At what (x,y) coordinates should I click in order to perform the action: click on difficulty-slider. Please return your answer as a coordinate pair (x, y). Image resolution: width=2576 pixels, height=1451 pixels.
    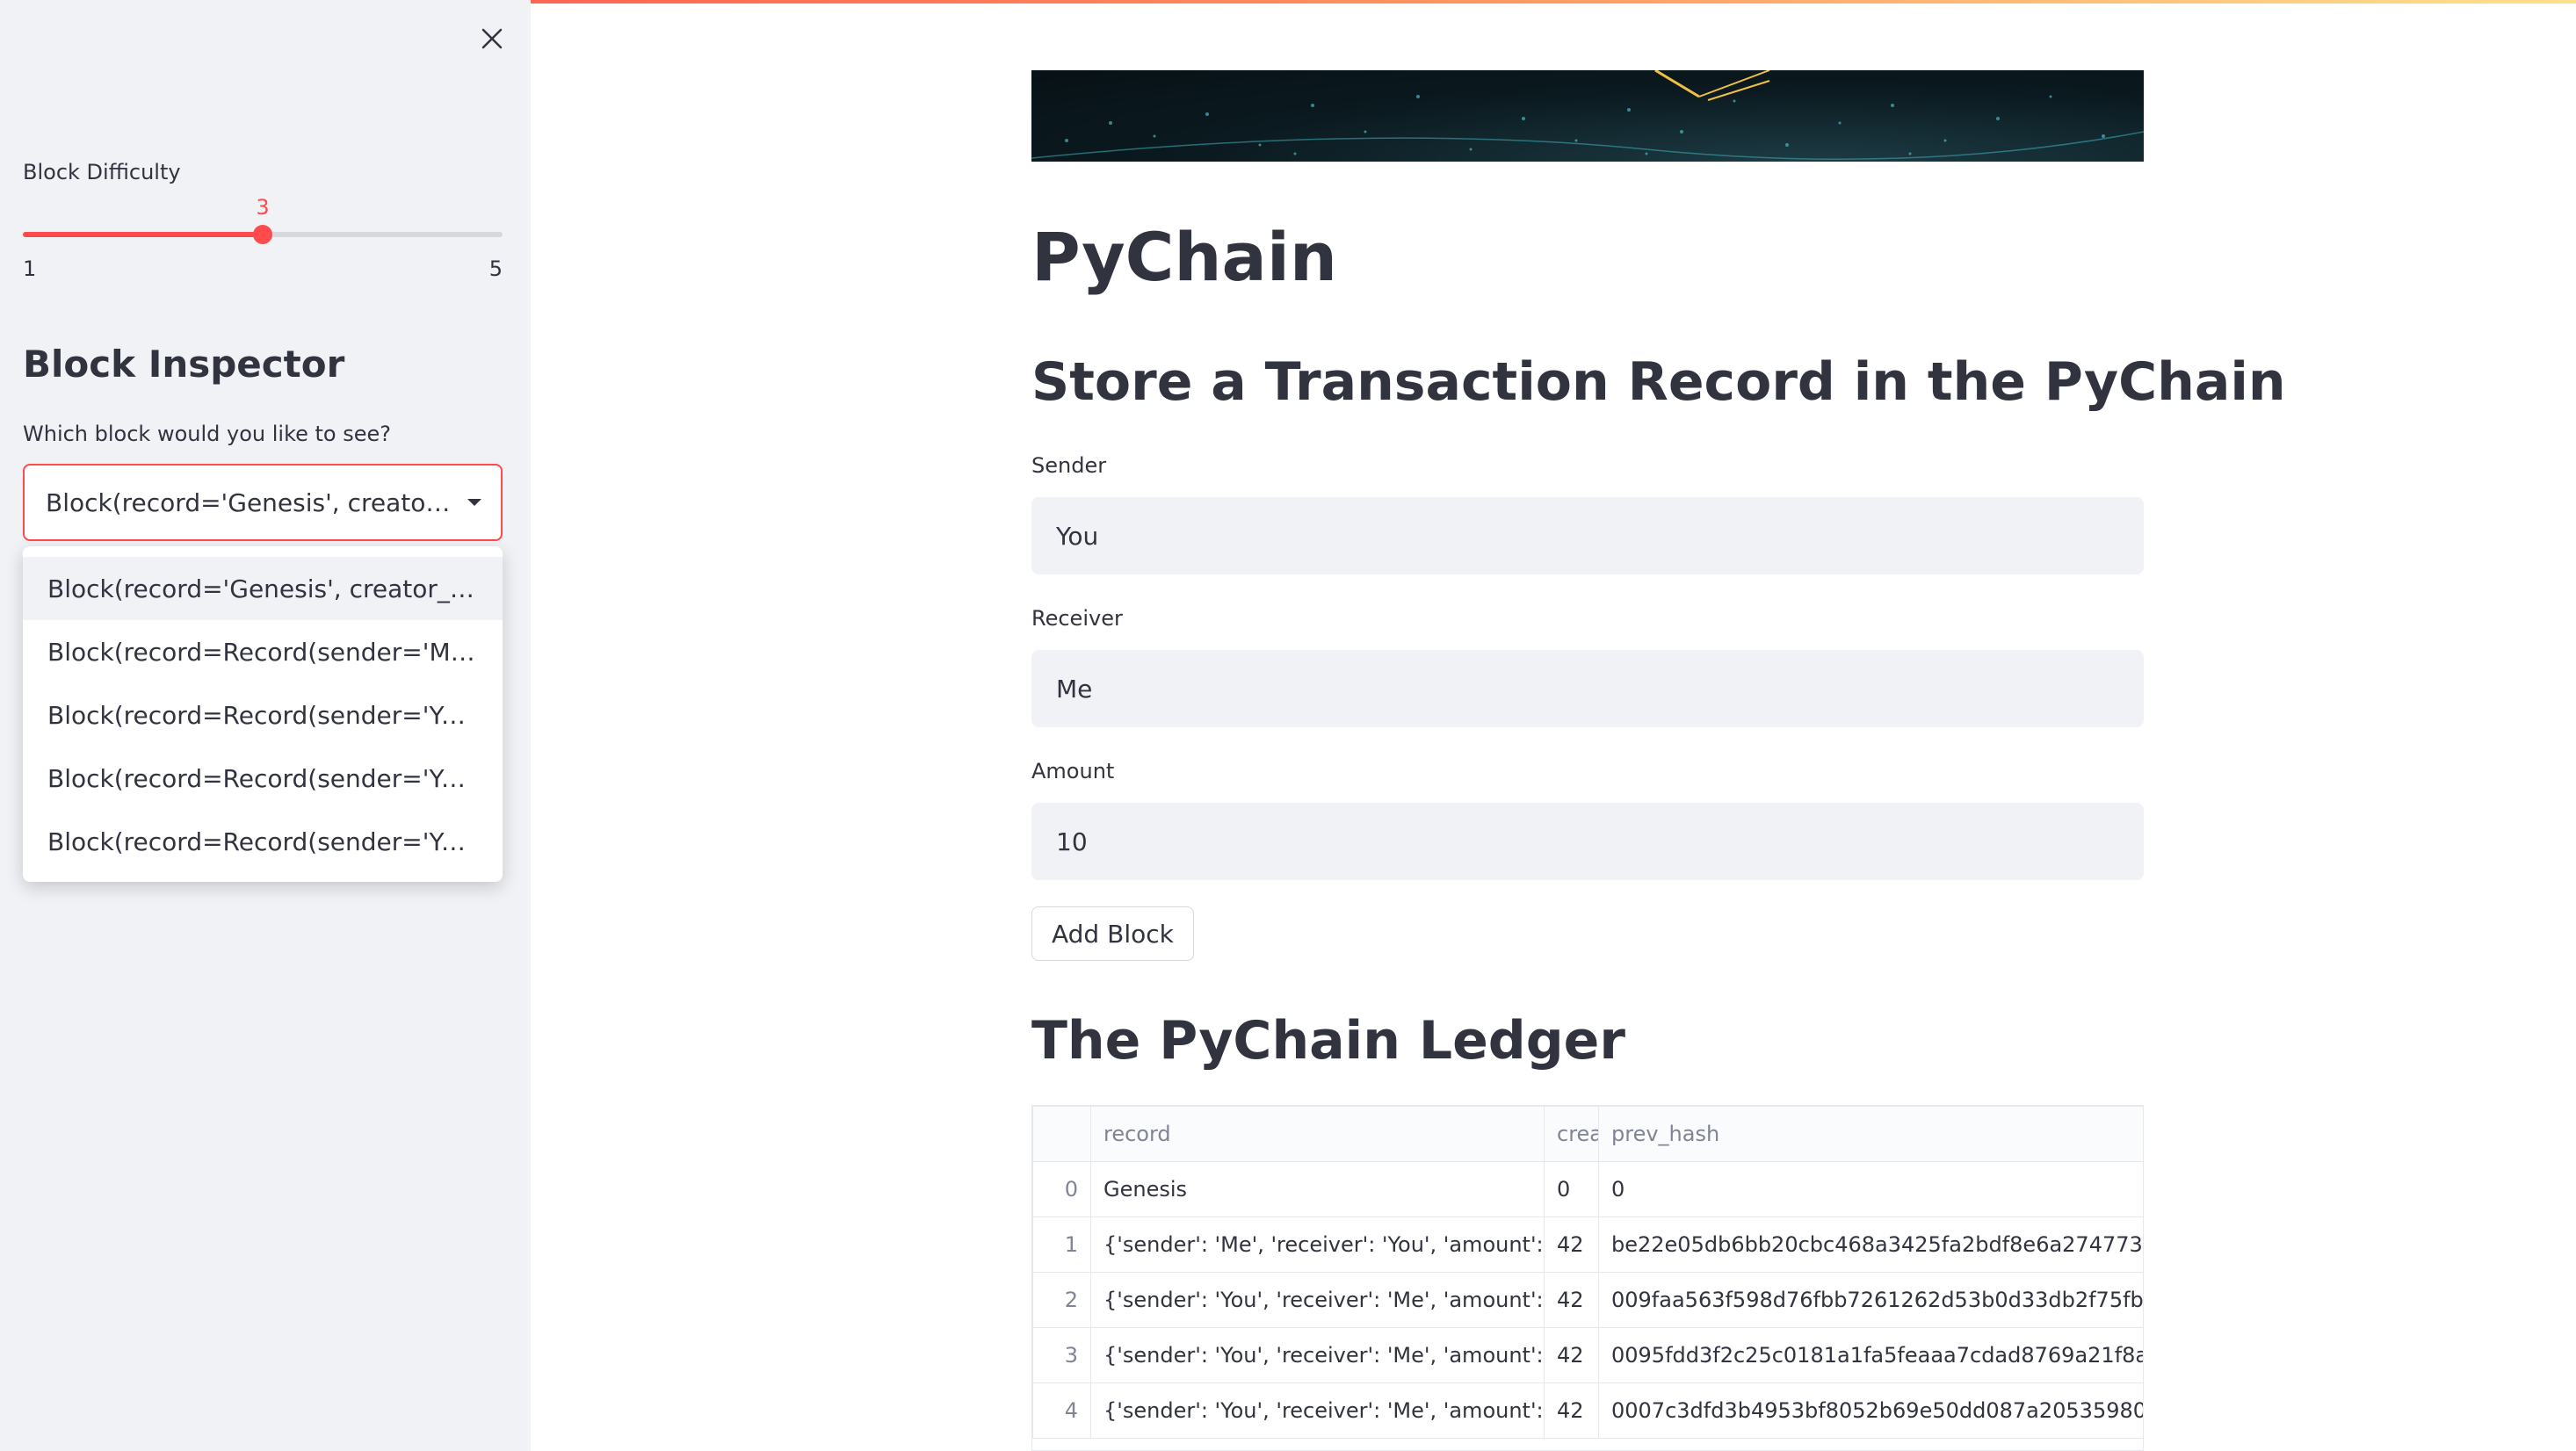
    Looking at the image, I should click on (263, 234).